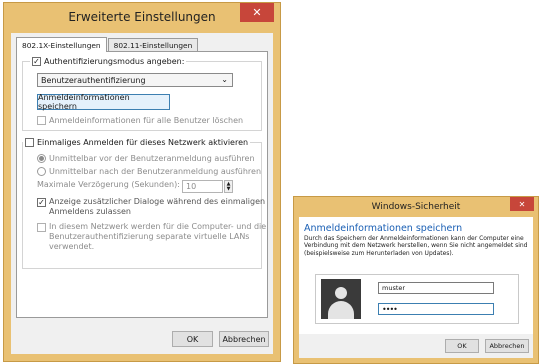 Image resolution: width=539 pixels, height=364 pixels. I want to click on auth-mode-checkbox-row: ✓ Authentifizierungsmodus angeben:, so click(108, 61).